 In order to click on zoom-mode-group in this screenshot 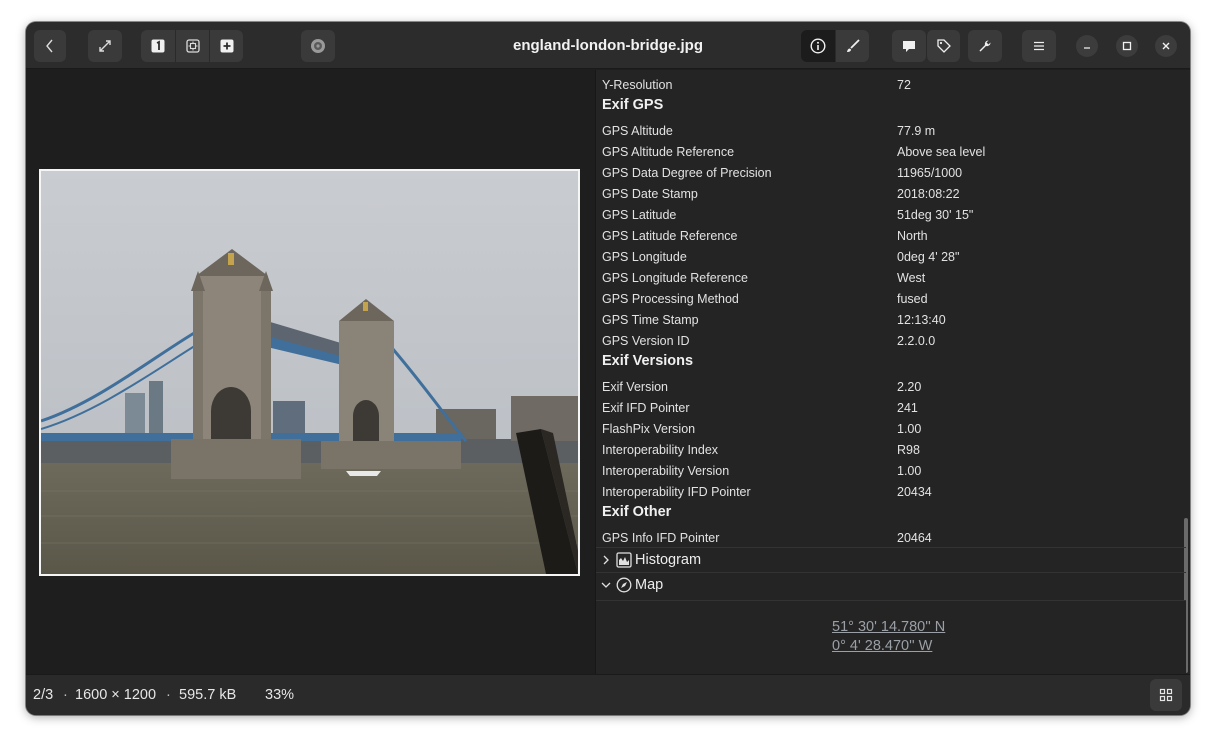, I will do `click(192, 46)`.